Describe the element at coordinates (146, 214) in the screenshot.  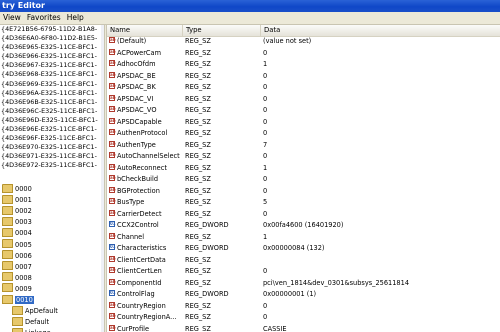
I see `value-name-cell: abCarrierDetect` at that location.